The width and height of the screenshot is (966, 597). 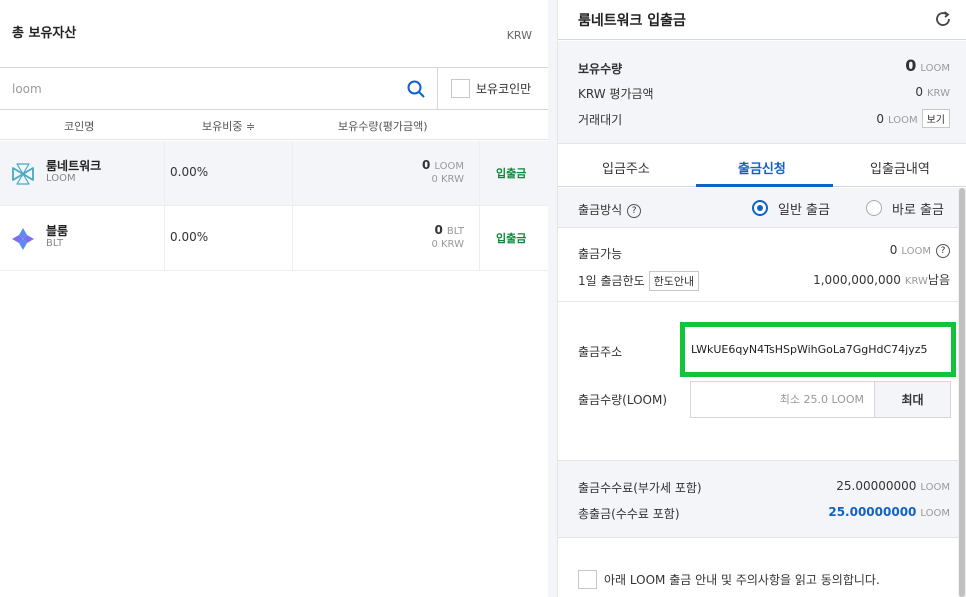 I want to click on tab-history: 입출금내역, so click(x=900, y=167).